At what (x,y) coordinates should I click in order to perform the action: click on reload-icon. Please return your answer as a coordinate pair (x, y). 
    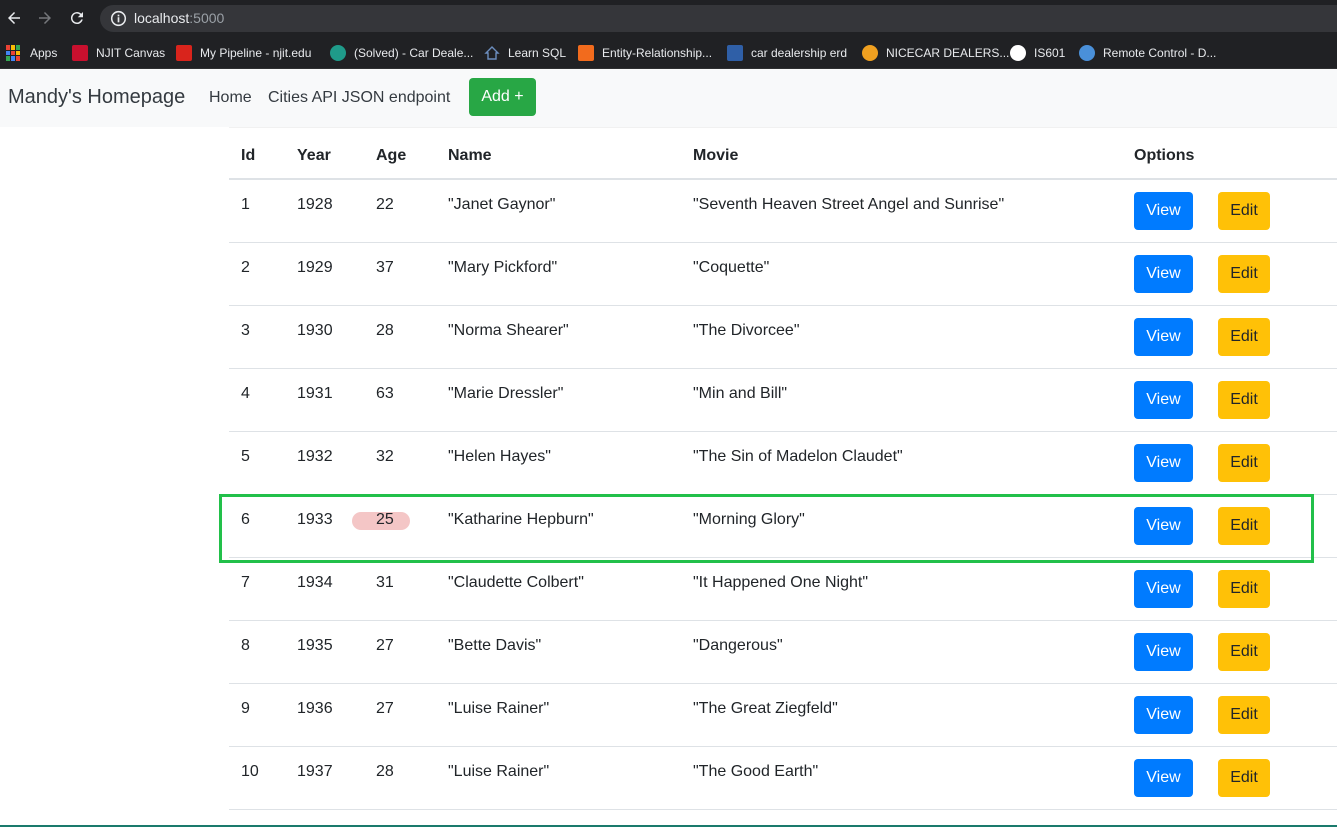
    Looking at the image, I should click on (77, 18).